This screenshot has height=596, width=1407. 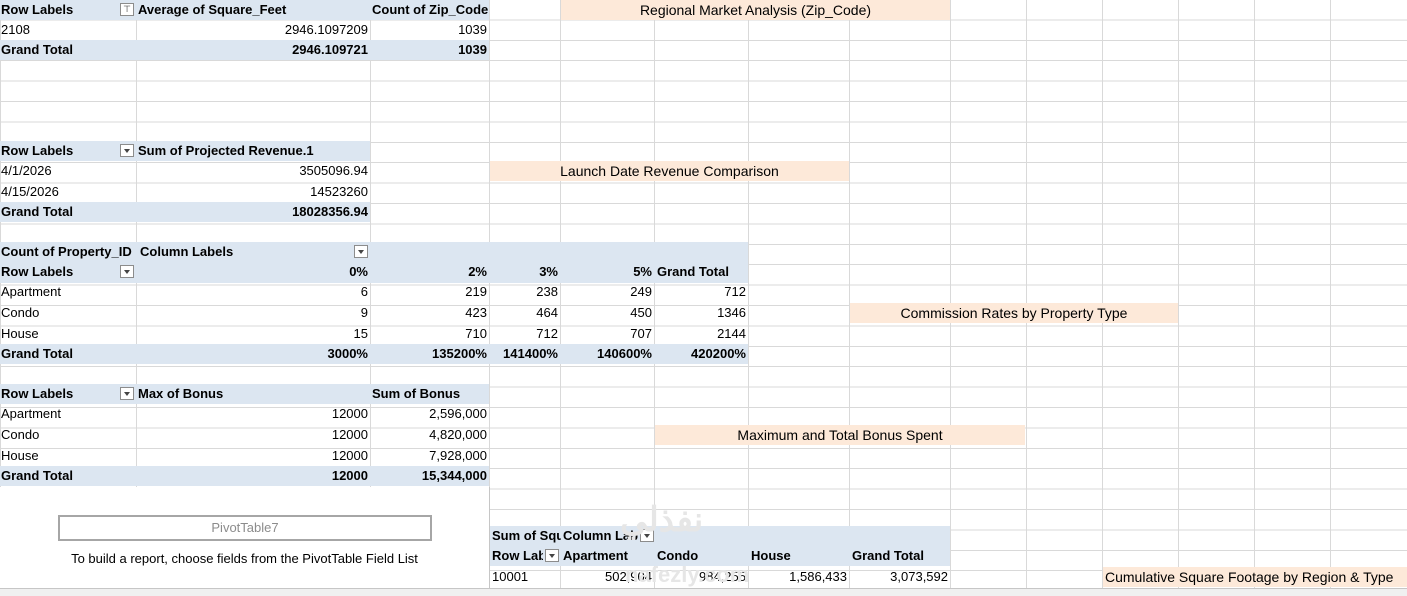 What do you see at coordinates (253, 212) in the screenshot?
I see `pivot2-grand-total-value: 18028356.94` at bounding box center [253, 212].